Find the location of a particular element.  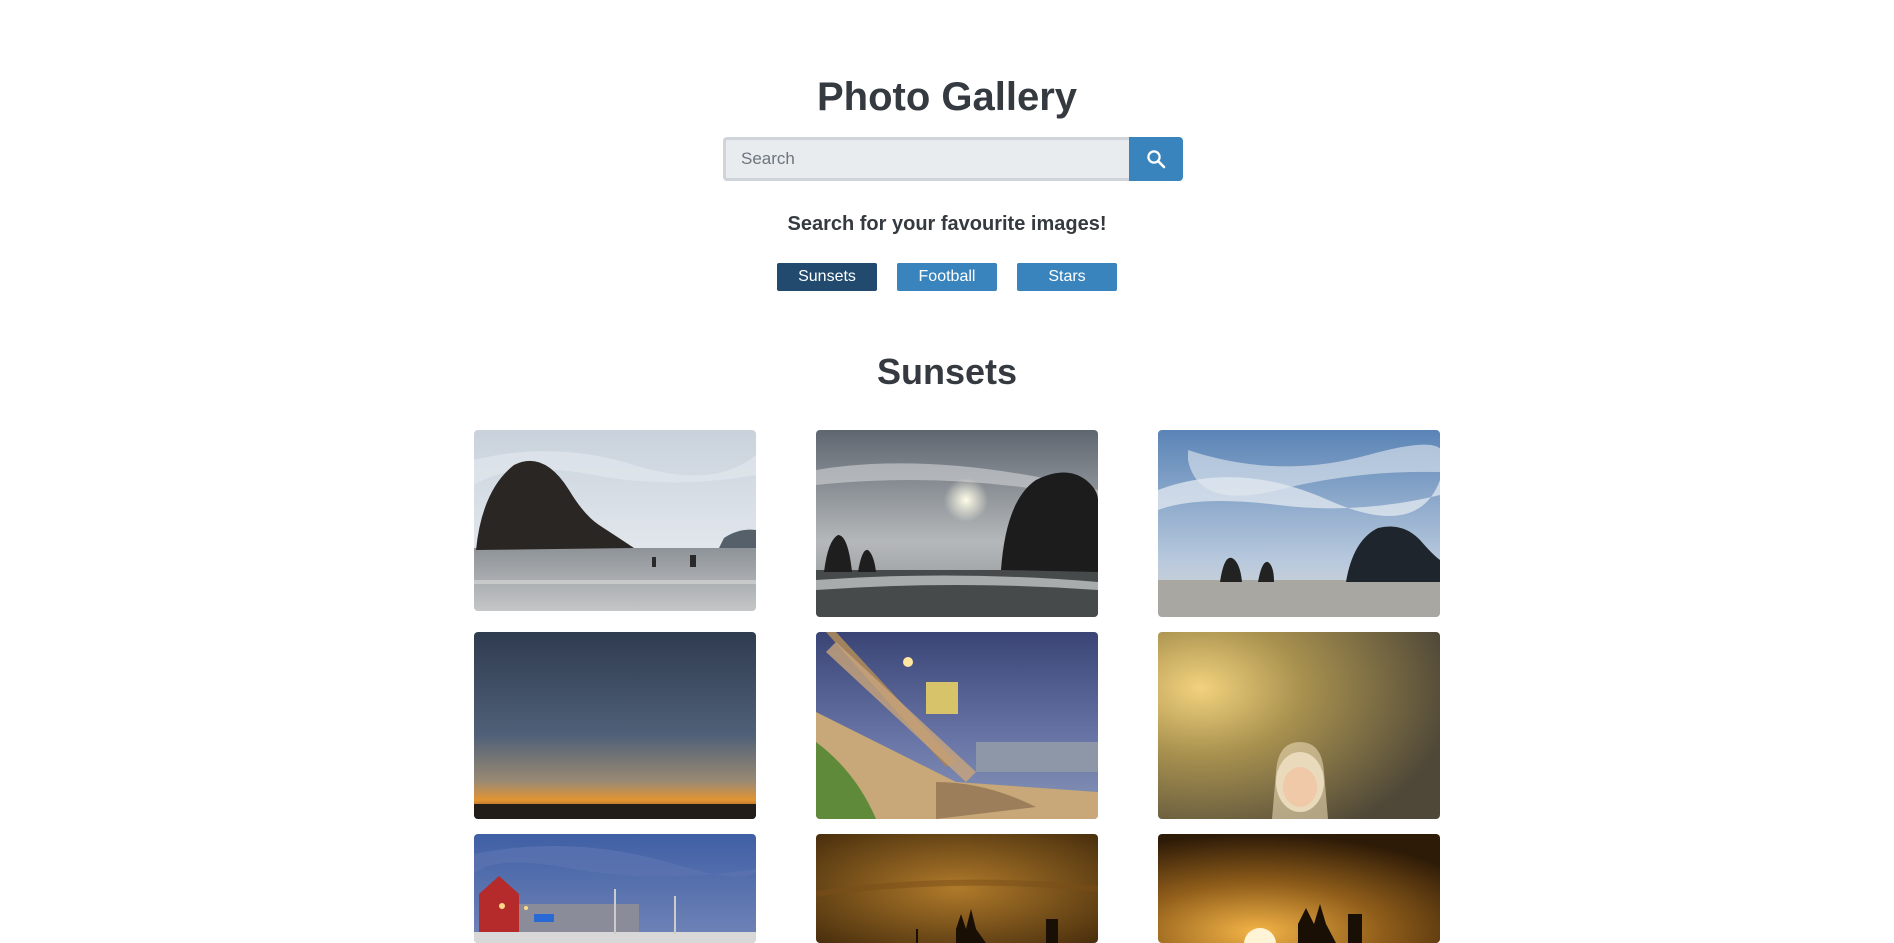

search-button is located at coordinates (1156, 159).